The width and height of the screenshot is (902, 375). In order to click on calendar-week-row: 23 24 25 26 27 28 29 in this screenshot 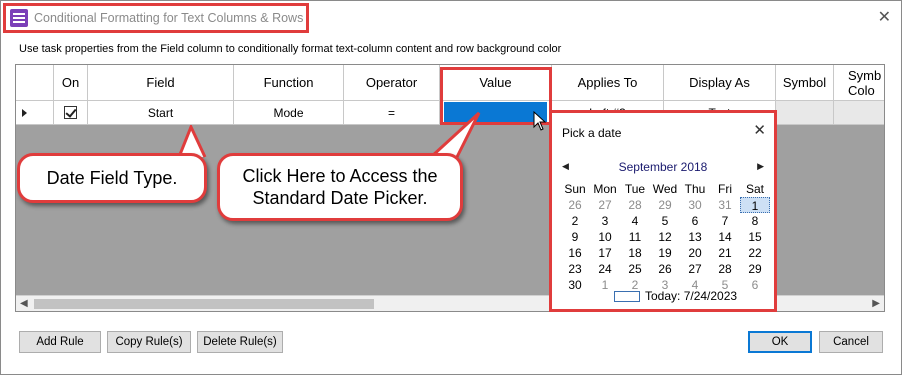, I will do `click(665, 269)`.